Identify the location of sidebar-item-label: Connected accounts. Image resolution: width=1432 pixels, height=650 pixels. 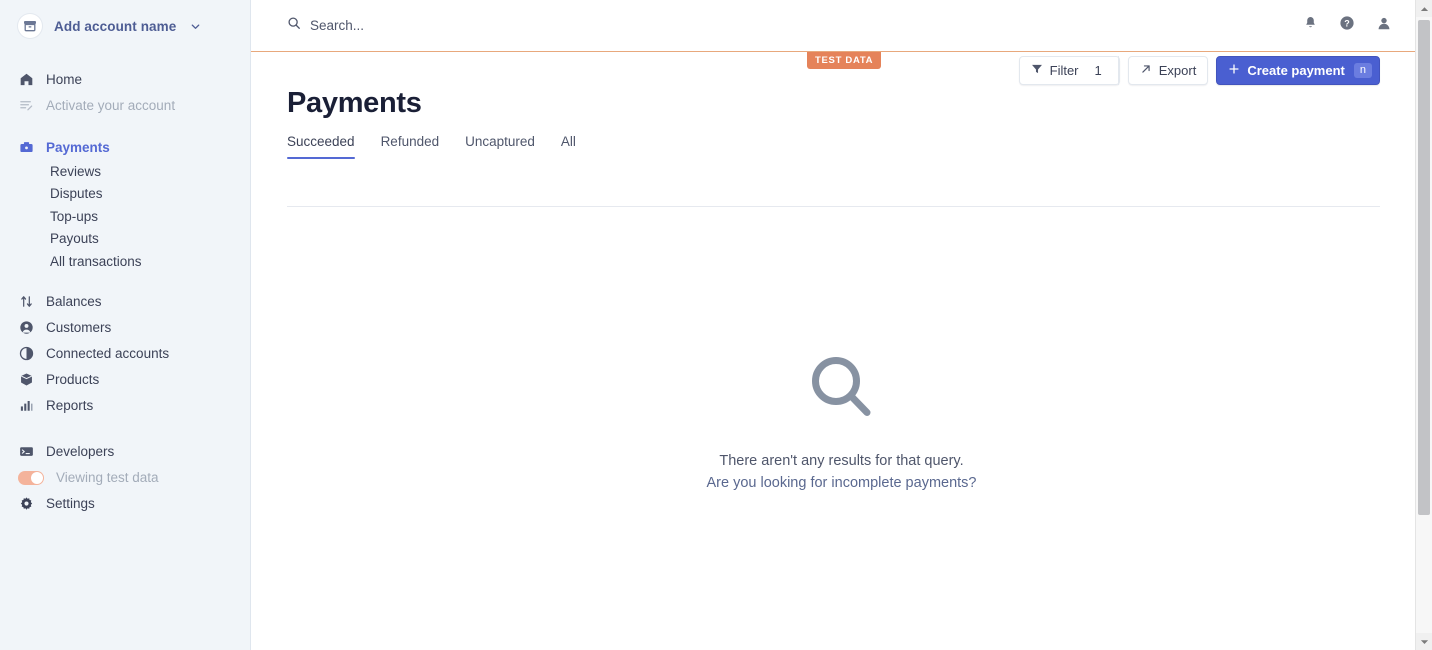
(108, 353).